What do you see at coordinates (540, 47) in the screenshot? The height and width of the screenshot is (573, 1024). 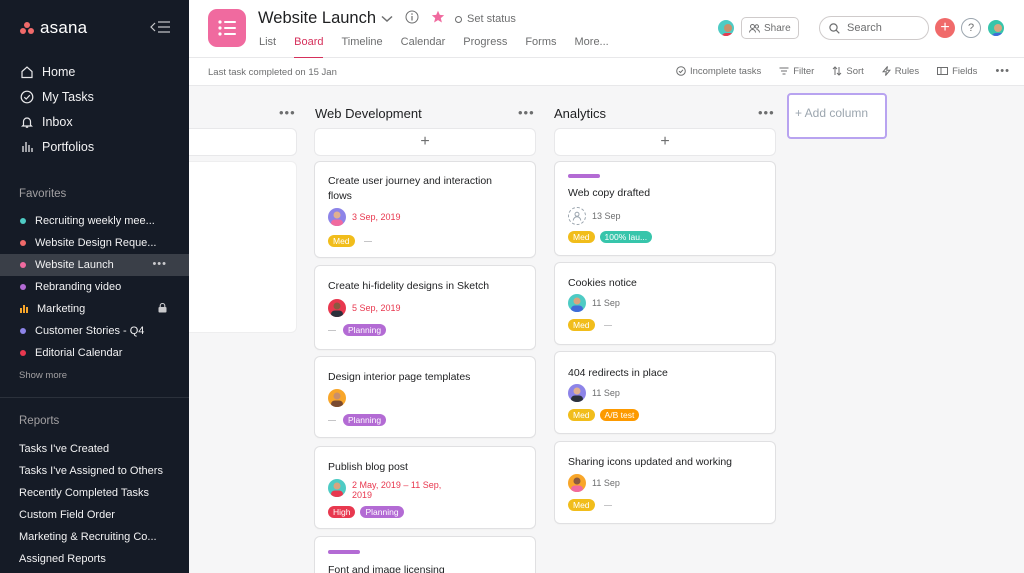 I see `tab-forms: Forms` at bounding box center [540, 47].